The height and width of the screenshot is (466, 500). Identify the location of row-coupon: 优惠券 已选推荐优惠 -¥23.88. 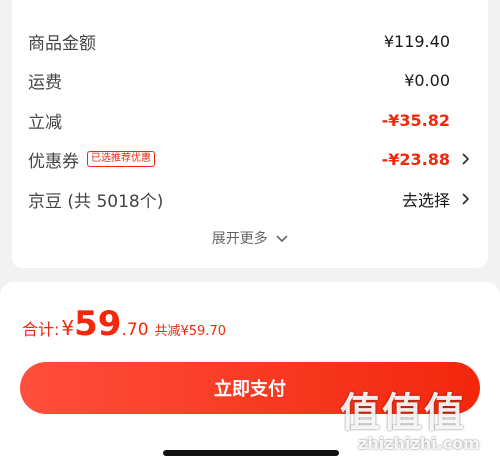
(250, 159).